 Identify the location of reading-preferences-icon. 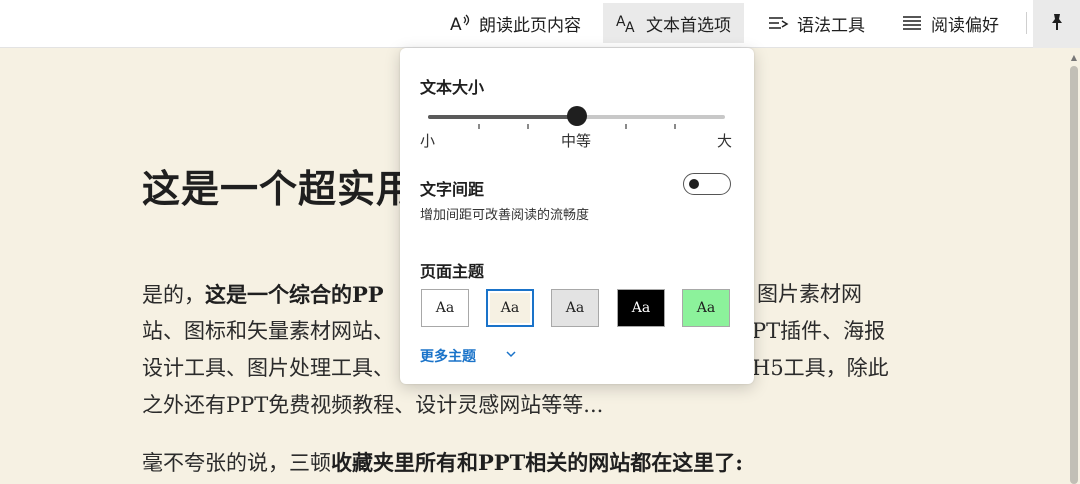
(912, 23).